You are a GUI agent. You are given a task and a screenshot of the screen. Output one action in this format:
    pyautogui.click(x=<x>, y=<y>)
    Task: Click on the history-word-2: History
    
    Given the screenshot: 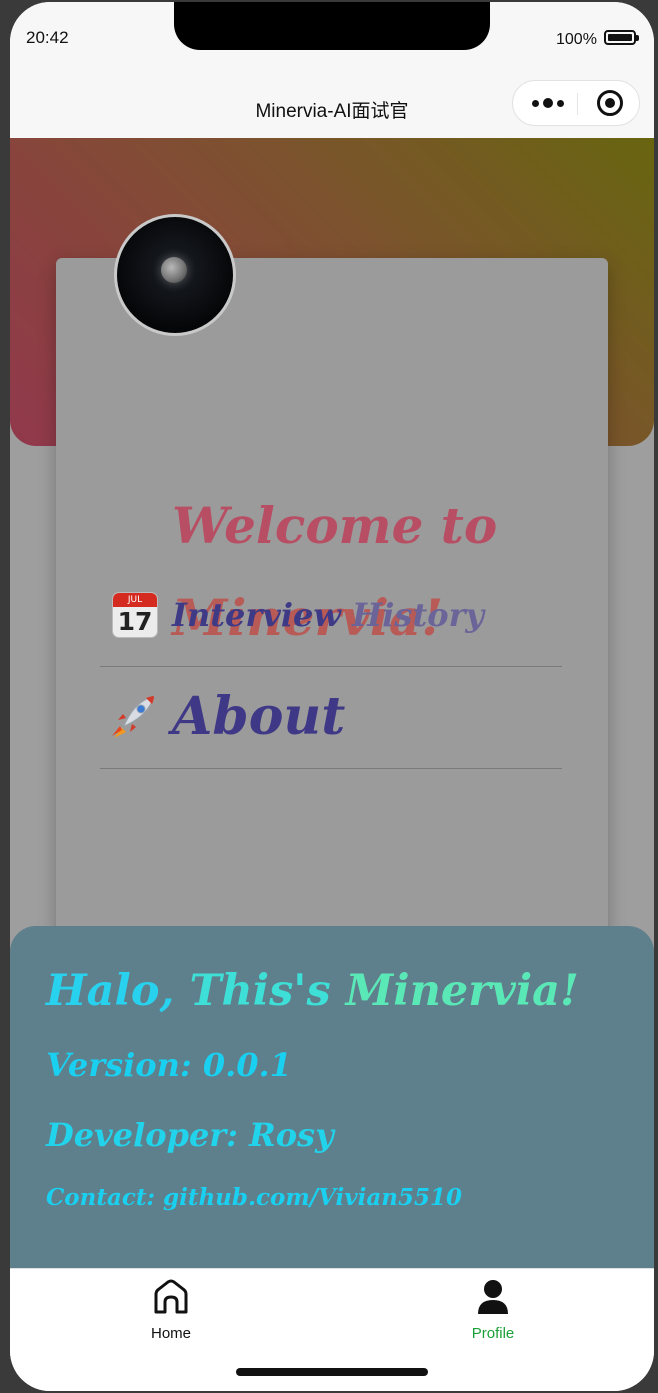 What is the action you would take?
    pyautogui.click(x=418, y=615)
    